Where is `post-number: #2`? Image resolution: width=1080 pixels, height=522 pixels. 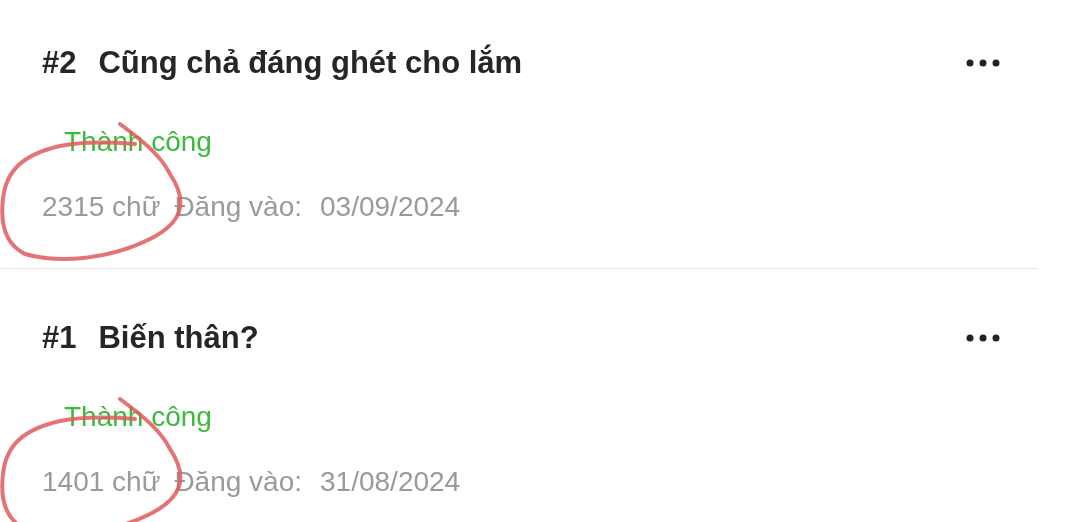
post-number: #2 is located at coordinates (59, 63).